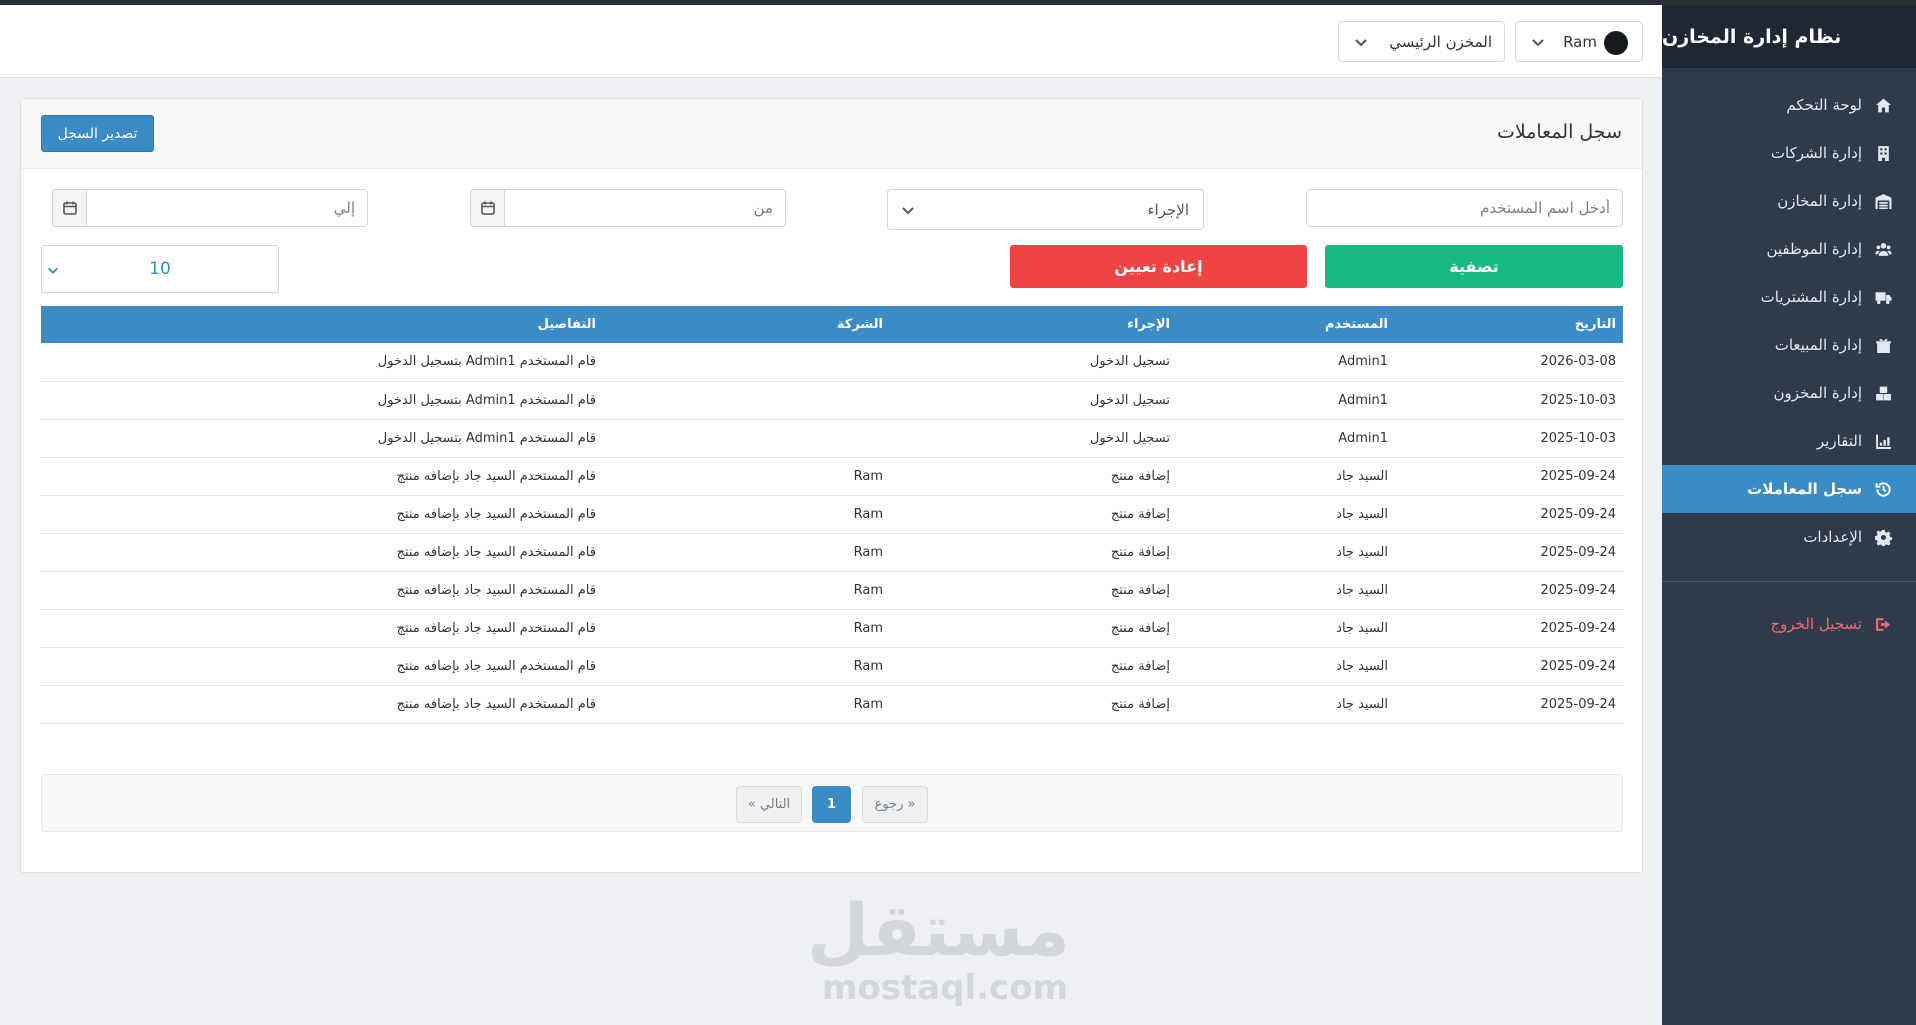 This screenshot has width=1916, height=1025. What do you see at coordinates (1883, 393) in the screenshot?
I see `boxes-icon` at bounding box center [1883, 393].